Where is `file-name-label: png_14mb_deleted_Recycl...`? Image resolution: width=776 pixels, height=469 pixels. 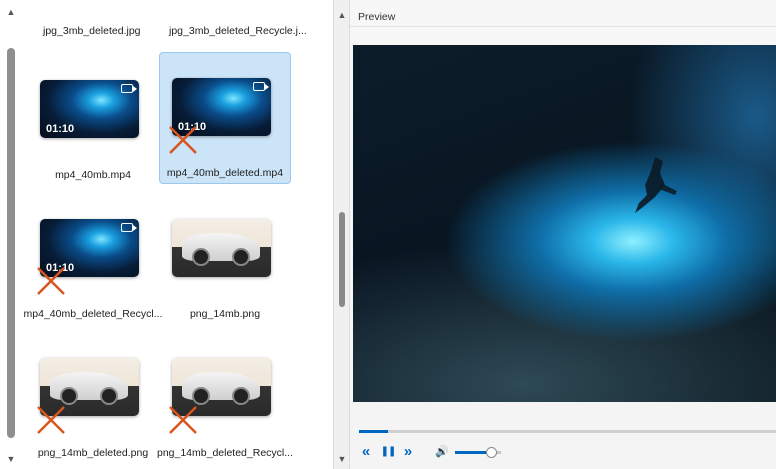
file-name-label: png_14mb_deleted_Recycl... is located at coordinates (224, 453).